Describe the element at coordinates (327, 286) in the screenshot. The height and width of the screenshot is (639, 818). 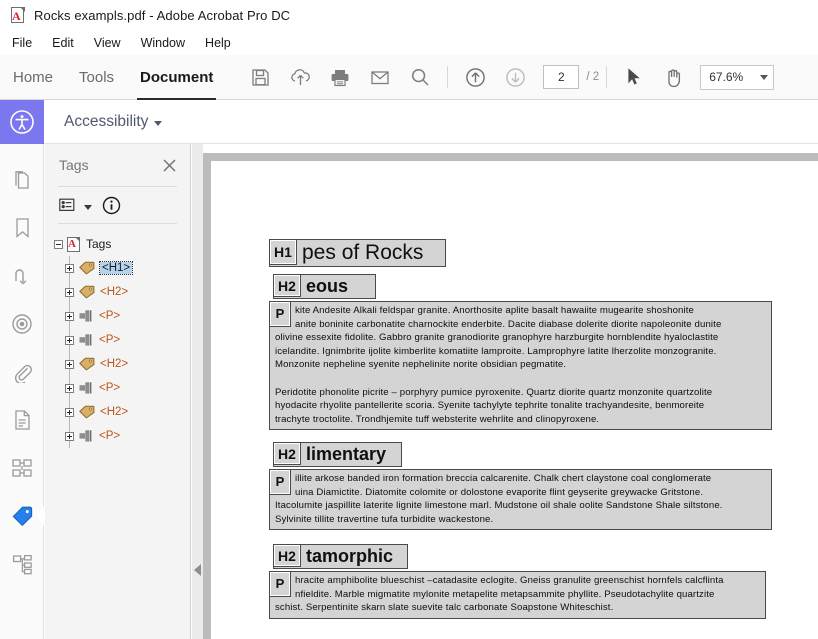
I see `h2-igneous-text: eous` at that location.